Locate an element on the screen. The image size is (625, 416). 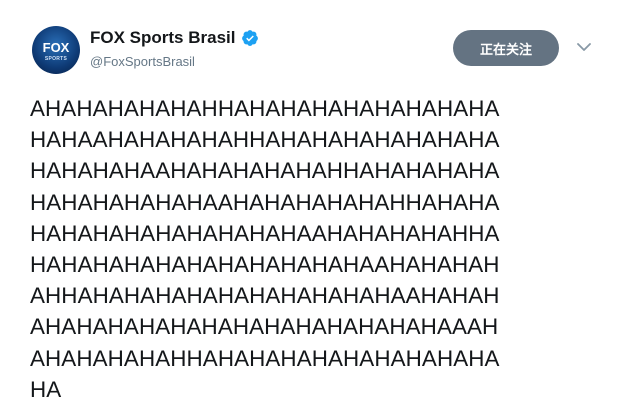
verified-badge-icon is located at coordinates (250, 38).